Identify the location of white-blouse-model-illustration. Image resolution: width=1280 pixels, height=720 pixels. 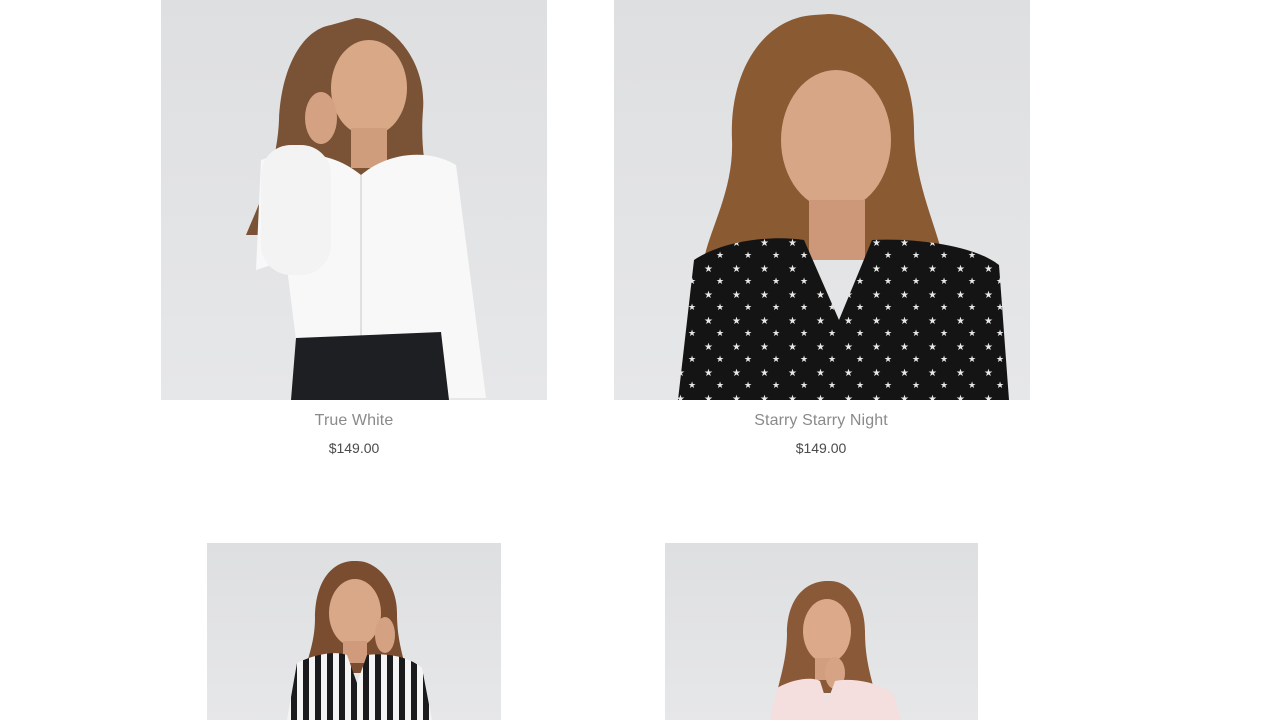
(366, 209).